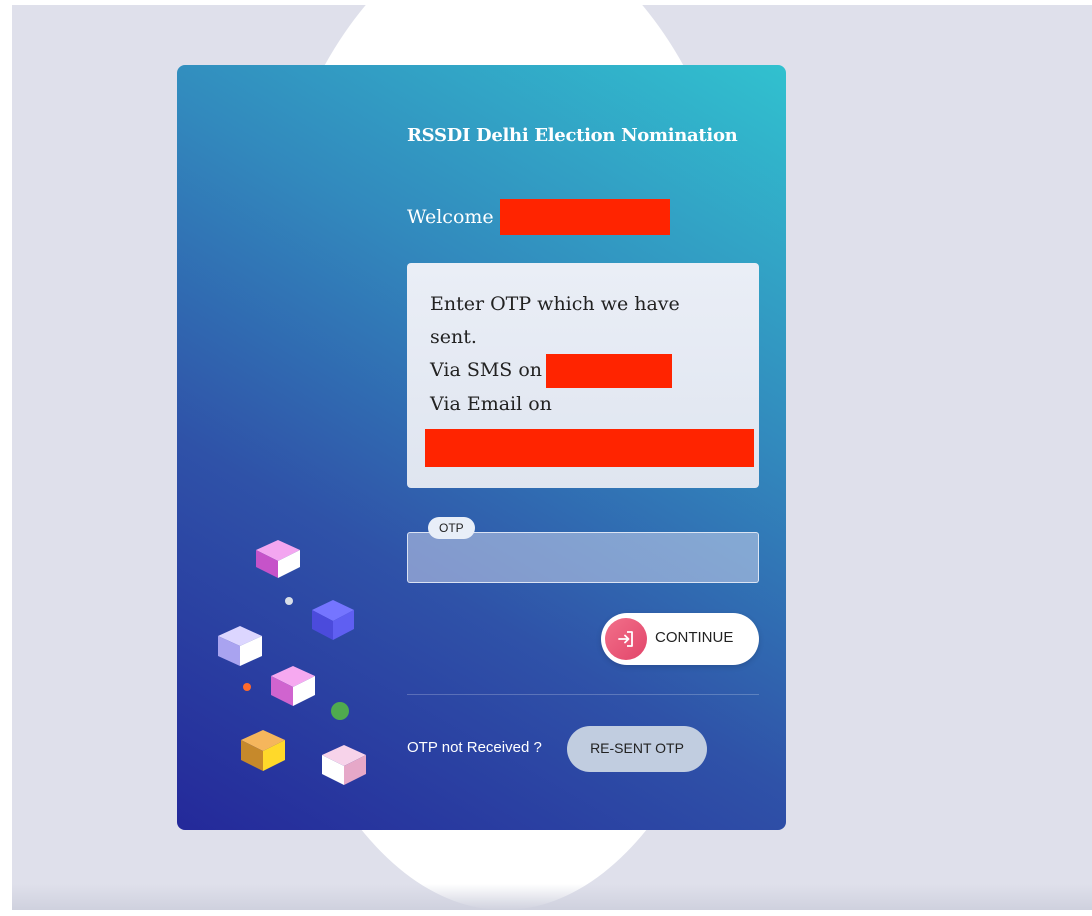 The height and width of the screenshot is (916, 1092). What do you see at coordinates (292, 662) in the screenshot?
I see `decorative-cubes-illustration` at bounding box center [292, 662].